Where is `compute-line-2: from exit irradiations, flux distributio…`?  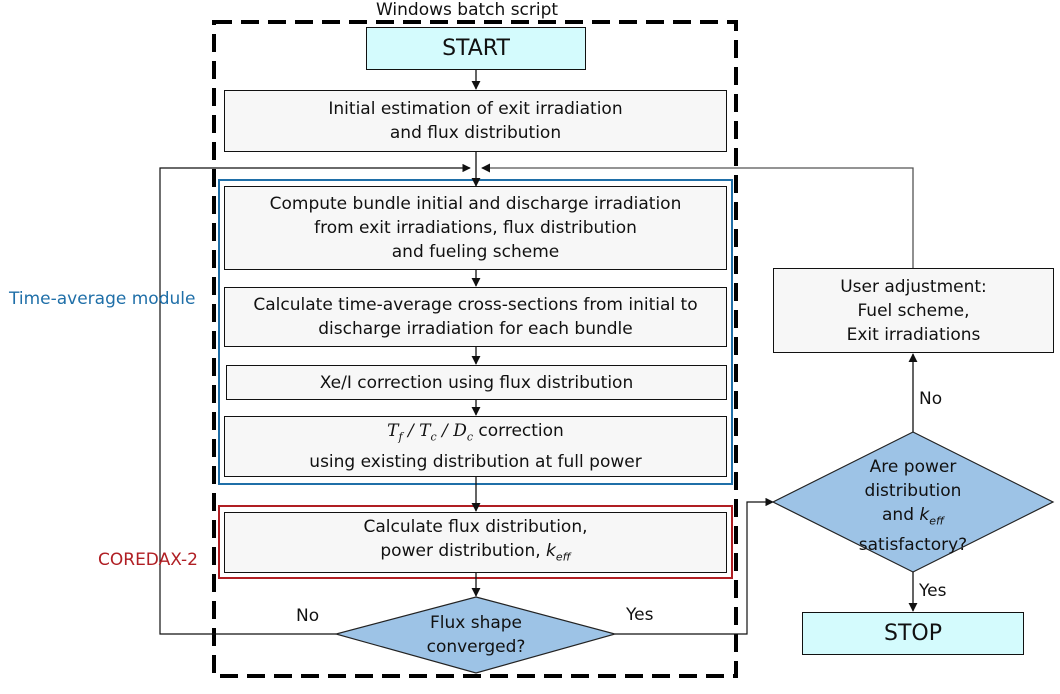
compute-line-2: from exit irradiations, flux distributio… is located at coordinates (475, 228).